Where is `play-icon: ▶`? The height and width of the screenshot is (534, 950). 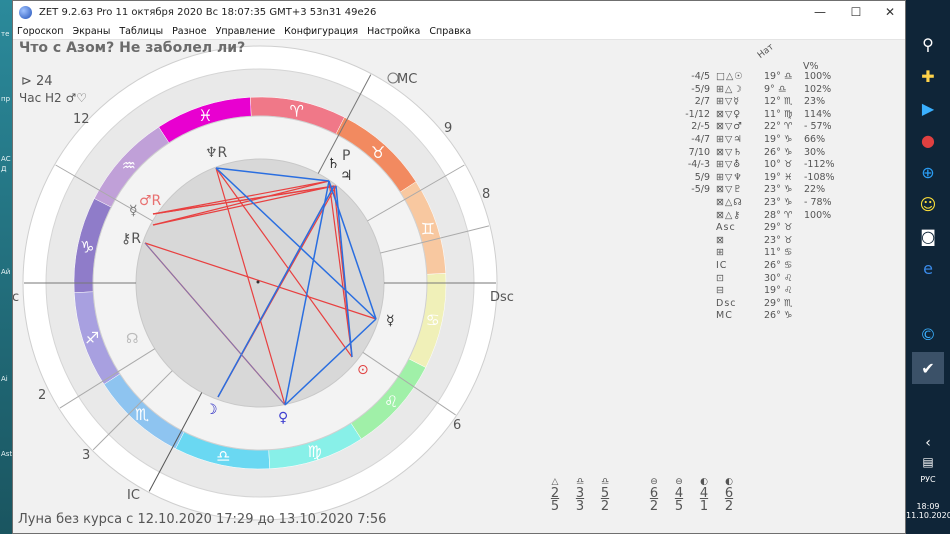
play-icon: ▶ is located at coordinates (928, 108).